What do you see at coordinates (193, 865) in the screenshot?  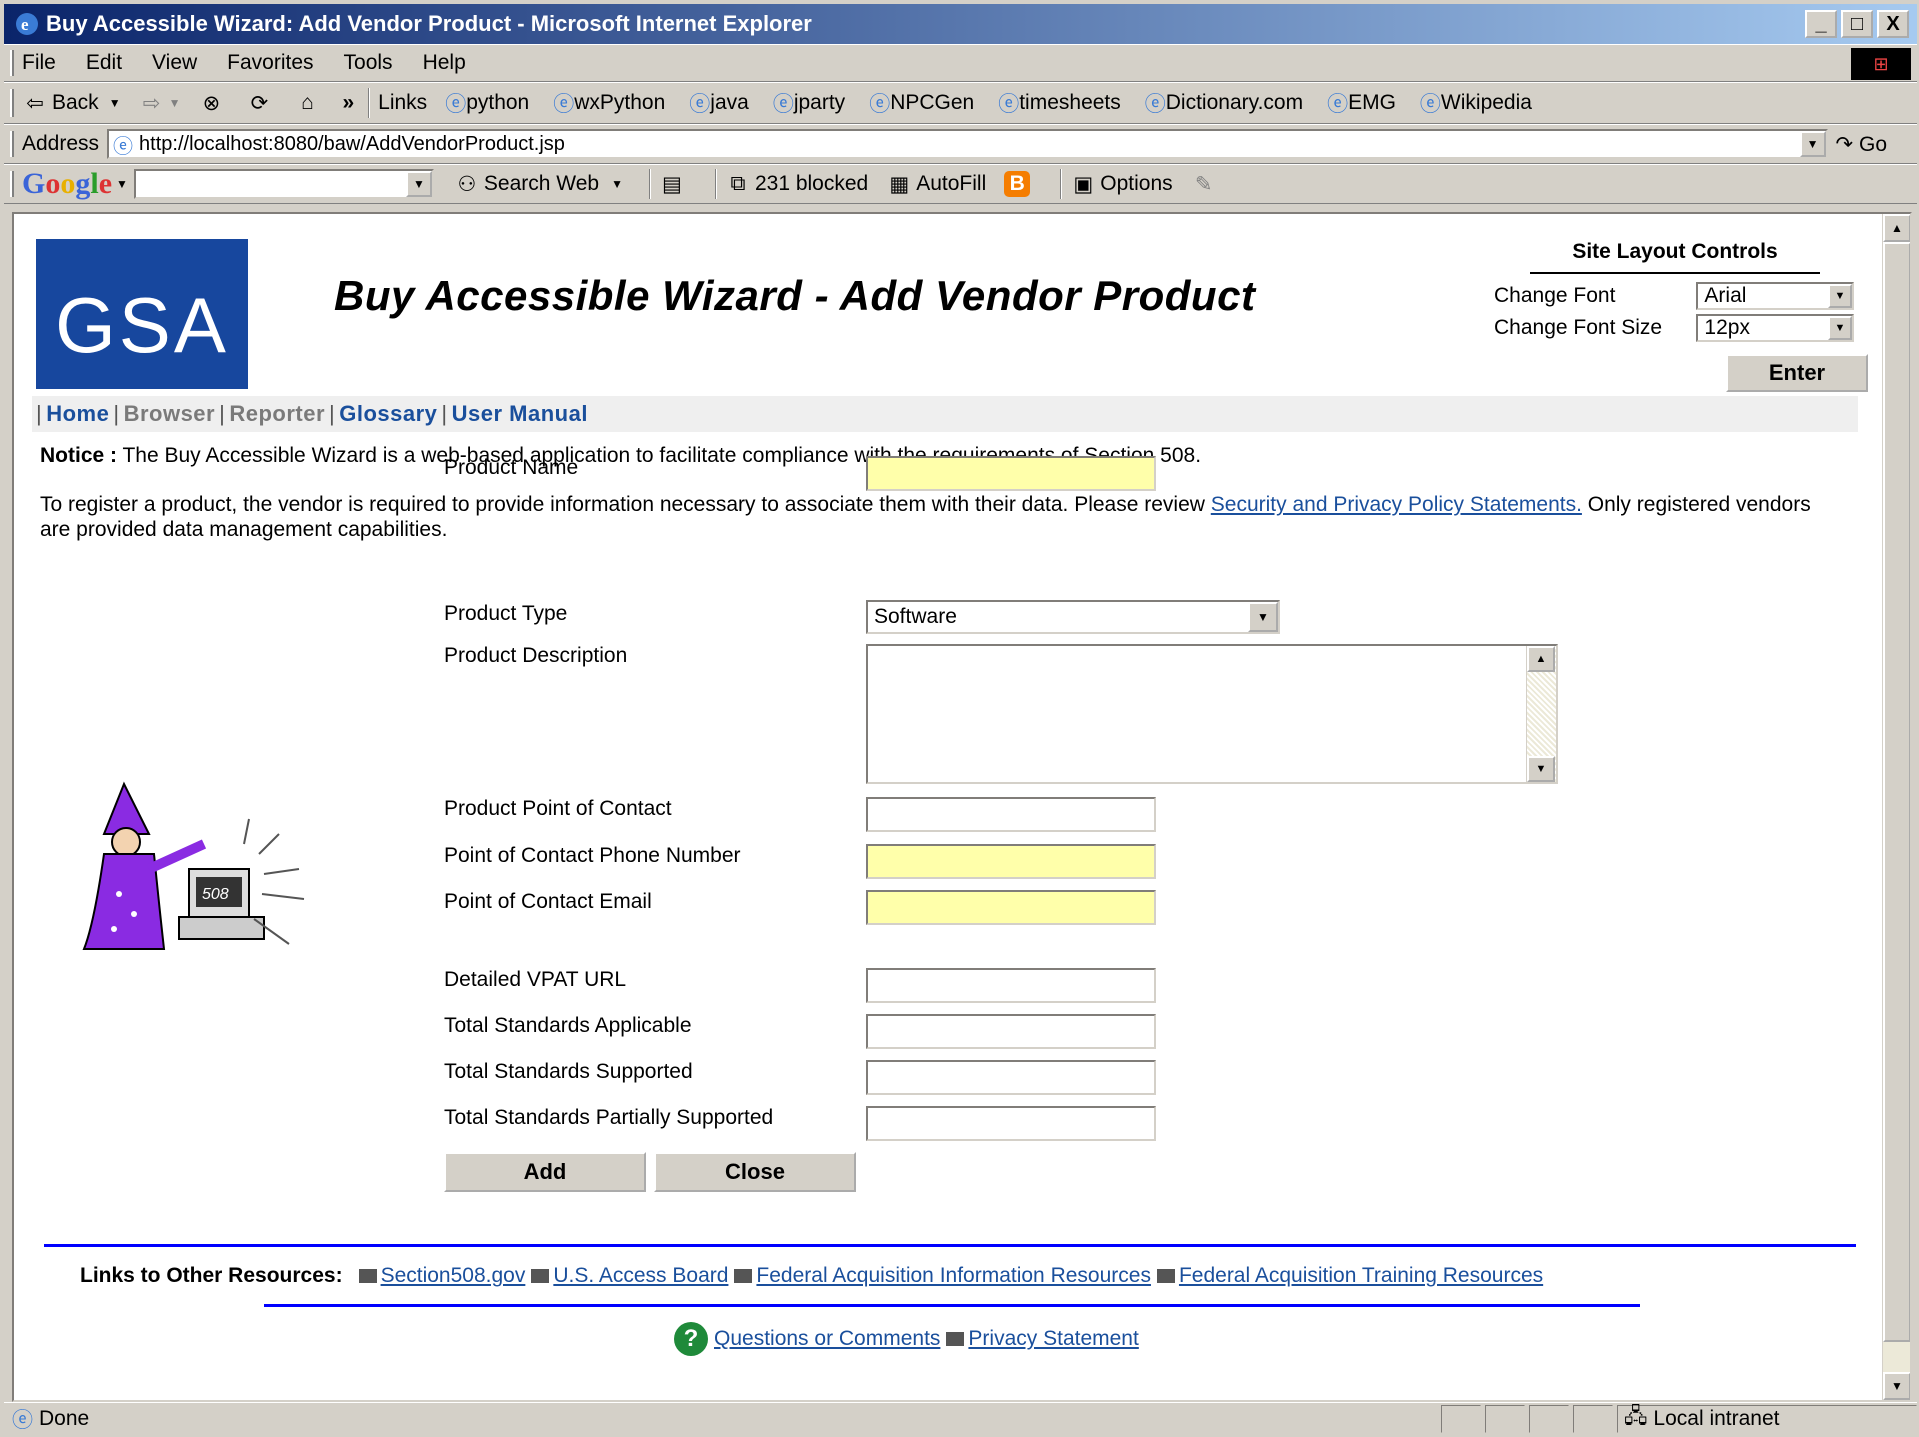 I see `wizard-illustration: 508` at bounding box center [193, 865].